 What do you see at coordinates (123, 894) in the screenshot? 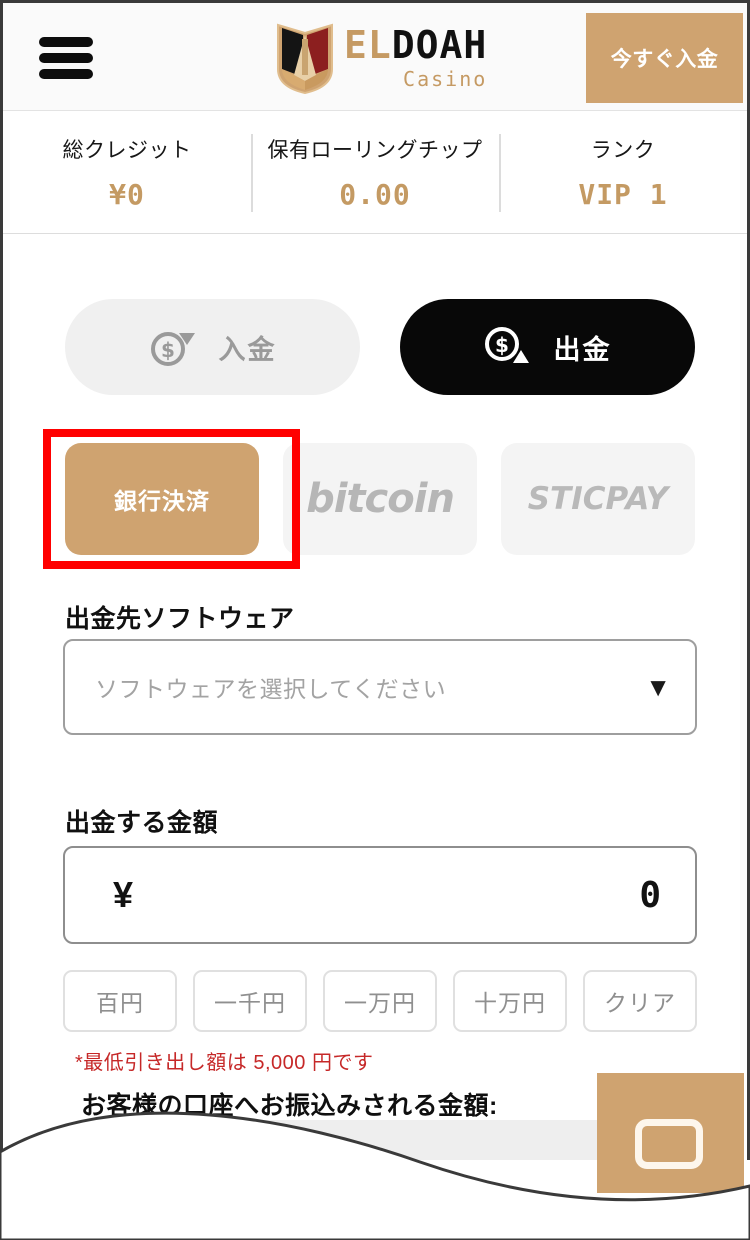
I see `currency-symbol: ¥` at bounding box center [123, 894].